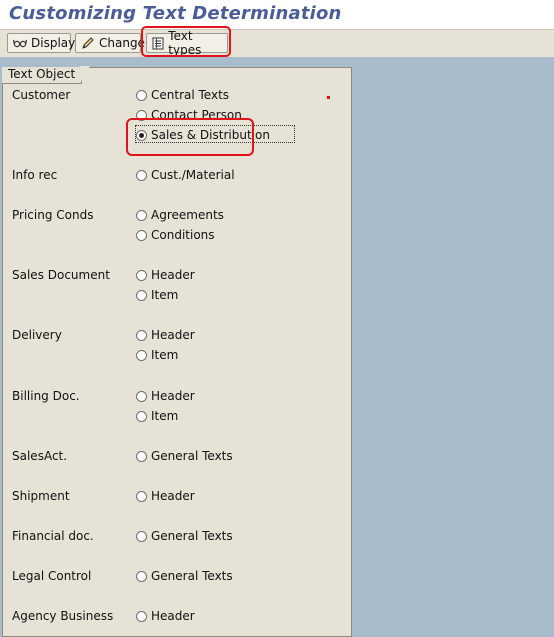 This screenshot has height=637, width=554. Describe the element at coordinates (88, 43) in the screenshot. I see `pencil-icon` at that location.